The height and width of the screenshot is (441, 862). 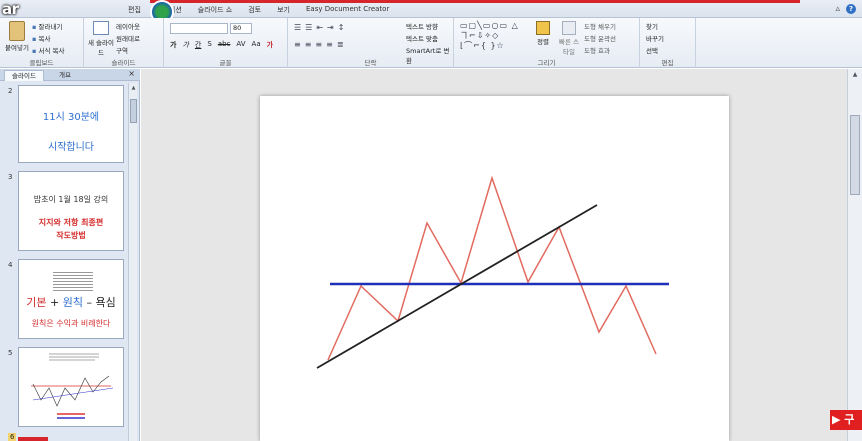 I want to click on decrease-indent-icon: ⇤, so click(x=319, y=27).